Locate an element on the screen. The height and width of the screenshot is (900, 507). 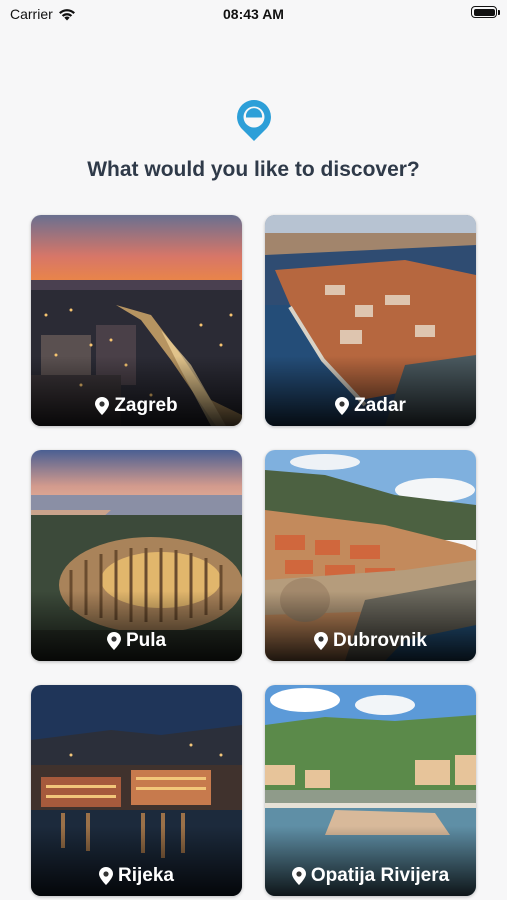
destination-label: Zagreb is located at coordinates (136, 406).